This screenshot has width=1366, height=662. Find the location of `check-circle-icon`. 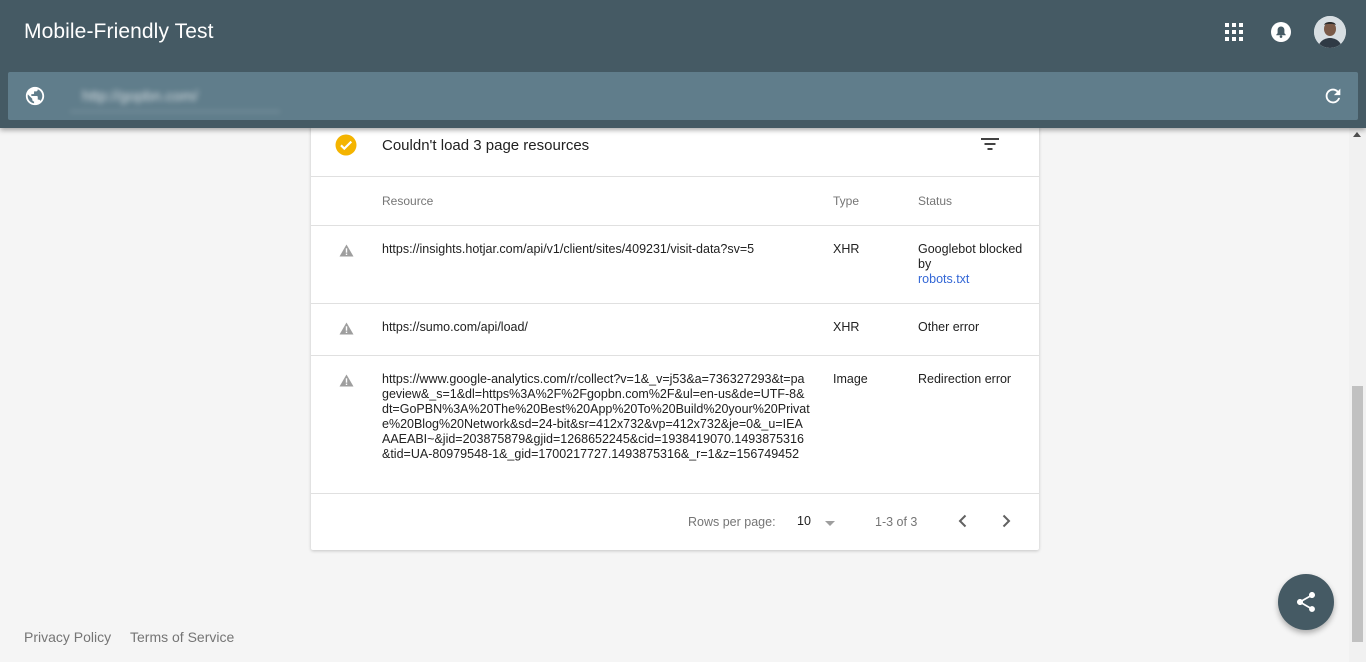

check-circle-icon is located at coordinates (346, 145).